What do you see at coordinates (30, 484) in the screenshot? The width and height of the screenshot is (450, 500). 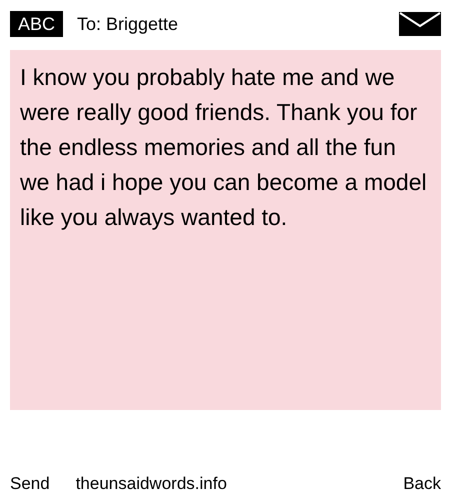 I see `send-button: Send` at bounding box center [30, 484].